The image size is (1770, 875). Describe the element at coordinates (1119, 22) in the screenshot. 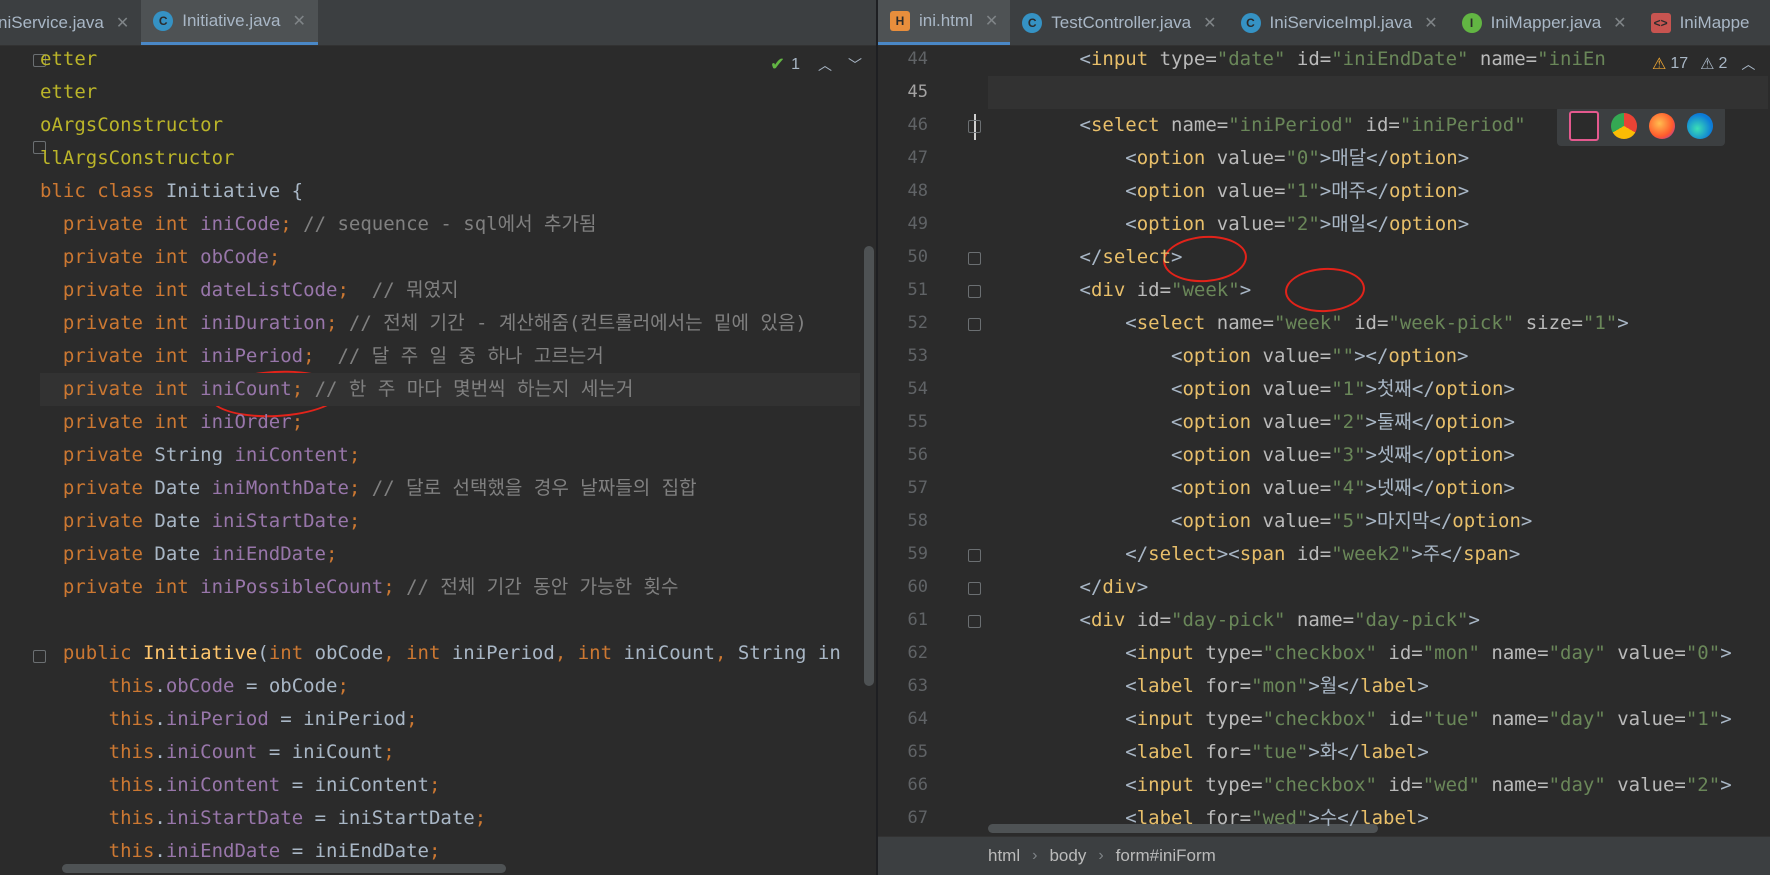

I see `tab-testcontroller: C TestController.java ✕` at that location.